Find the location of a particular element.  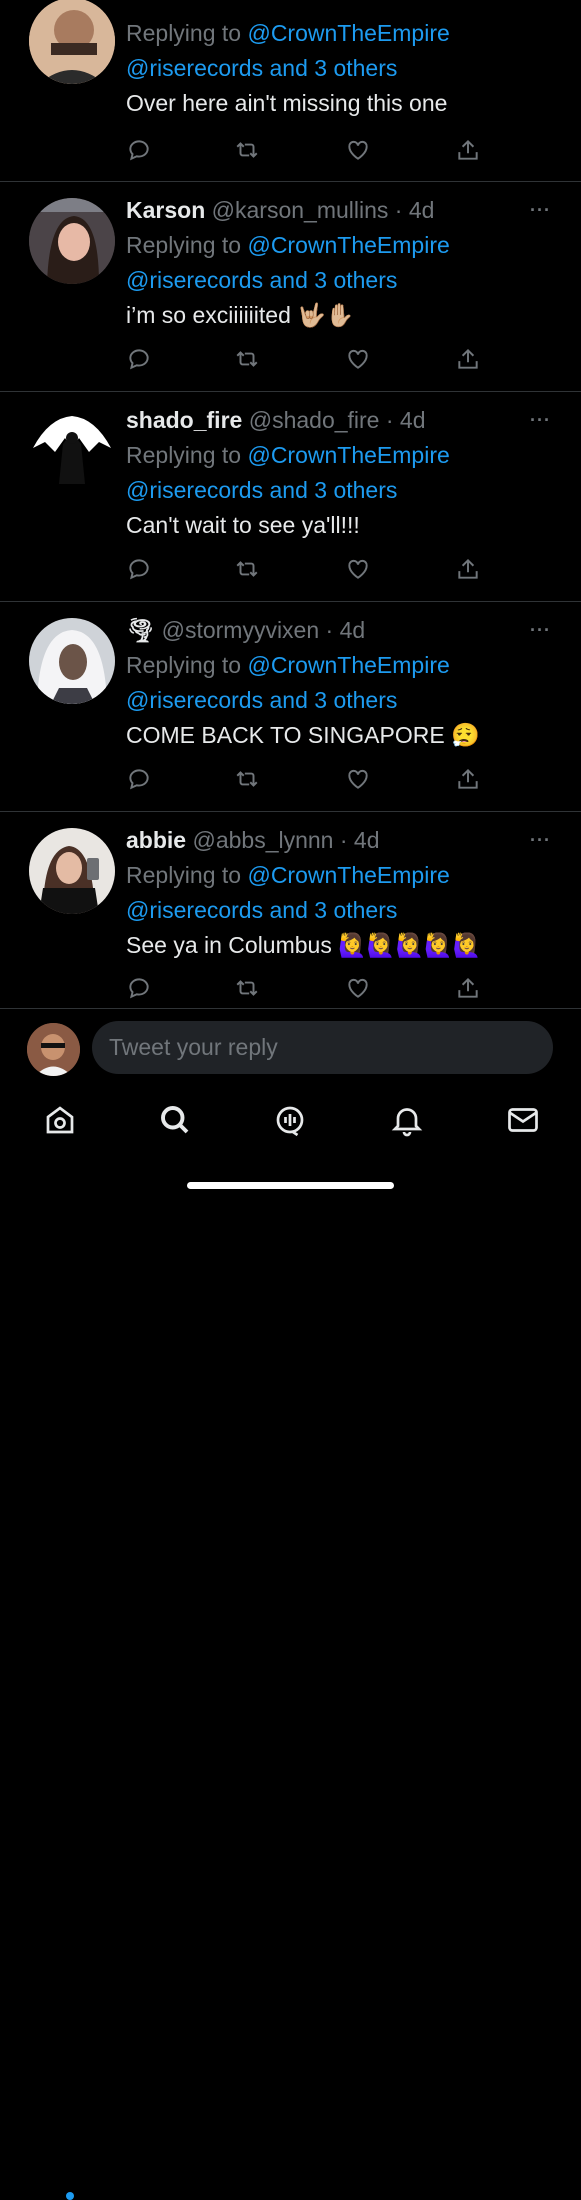

display-name: shado_fire is located at coordinates (184, 420).